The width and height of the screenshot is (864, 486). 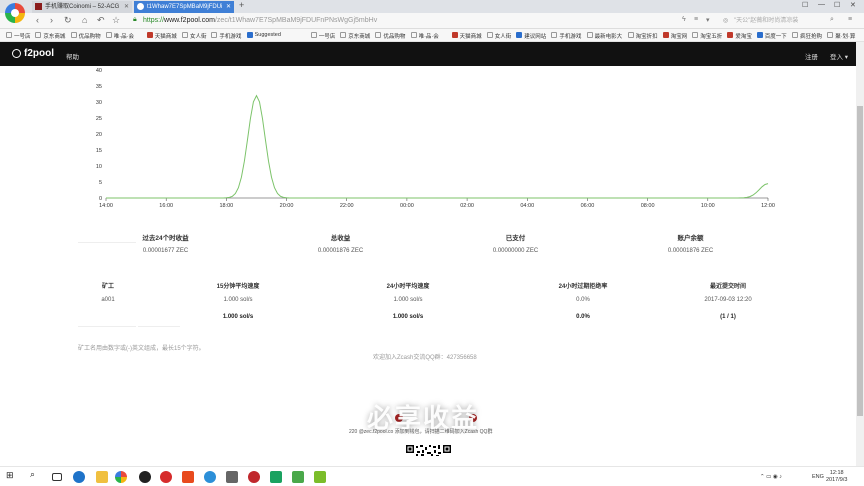 I want to click on site-navbar: f2pool 帮助 注册 登入 ▾, so click(x=428, y=54).